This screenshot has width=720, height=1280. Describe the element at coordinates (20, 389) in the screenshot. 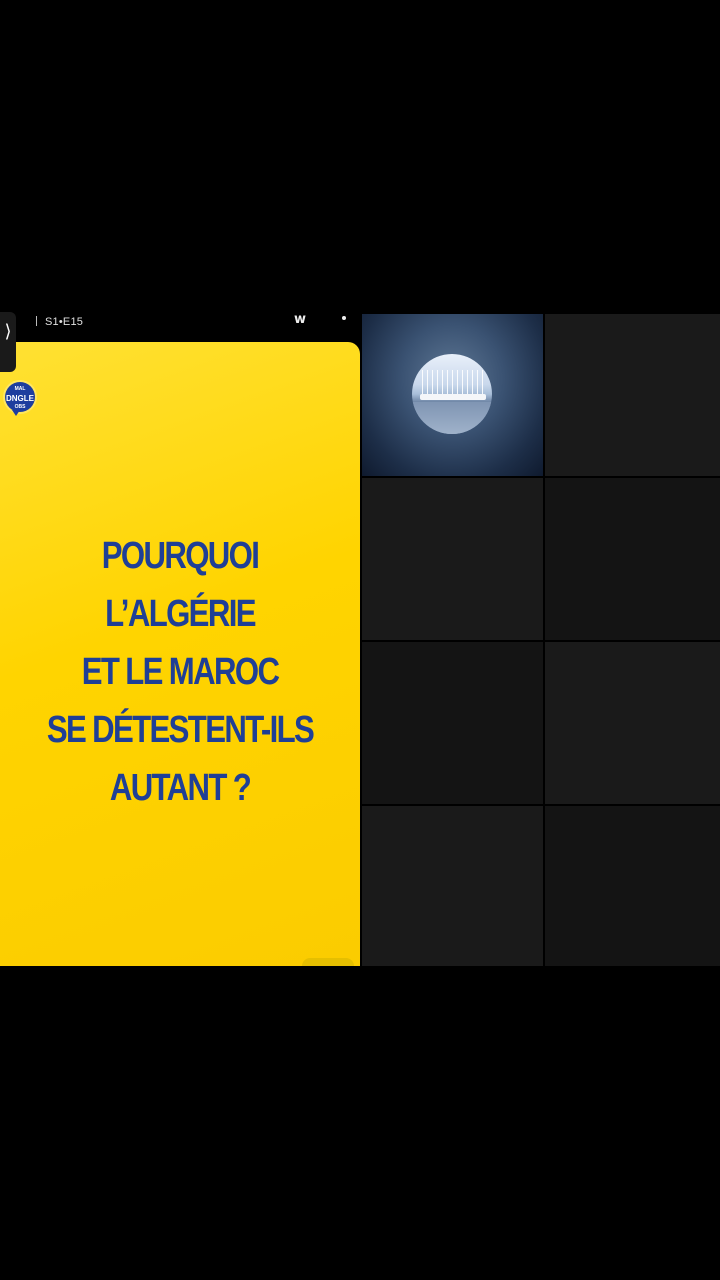

I see `logo-top-text: MAL` at that location.